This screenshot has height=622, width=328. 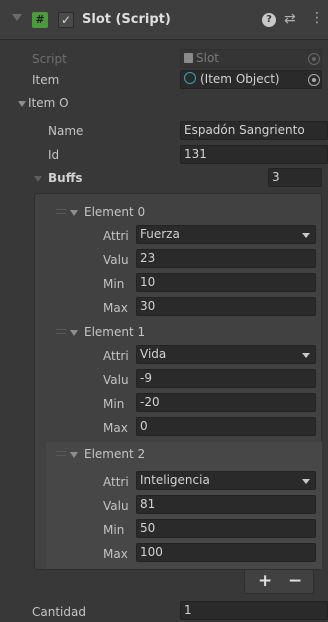 I want to click on attri-dropdown: Fuerza, so click(x=226, y=234).